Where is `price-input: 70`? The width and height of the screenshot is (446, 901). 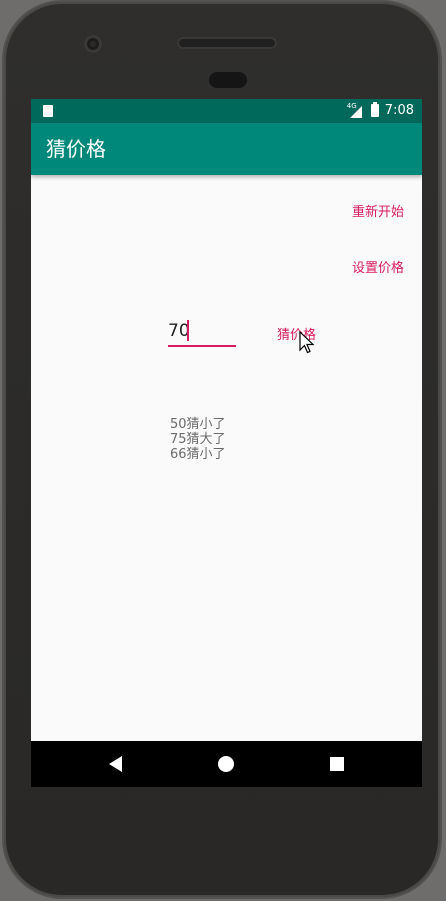
price-input: 70 is located at coordinates (202, 331).